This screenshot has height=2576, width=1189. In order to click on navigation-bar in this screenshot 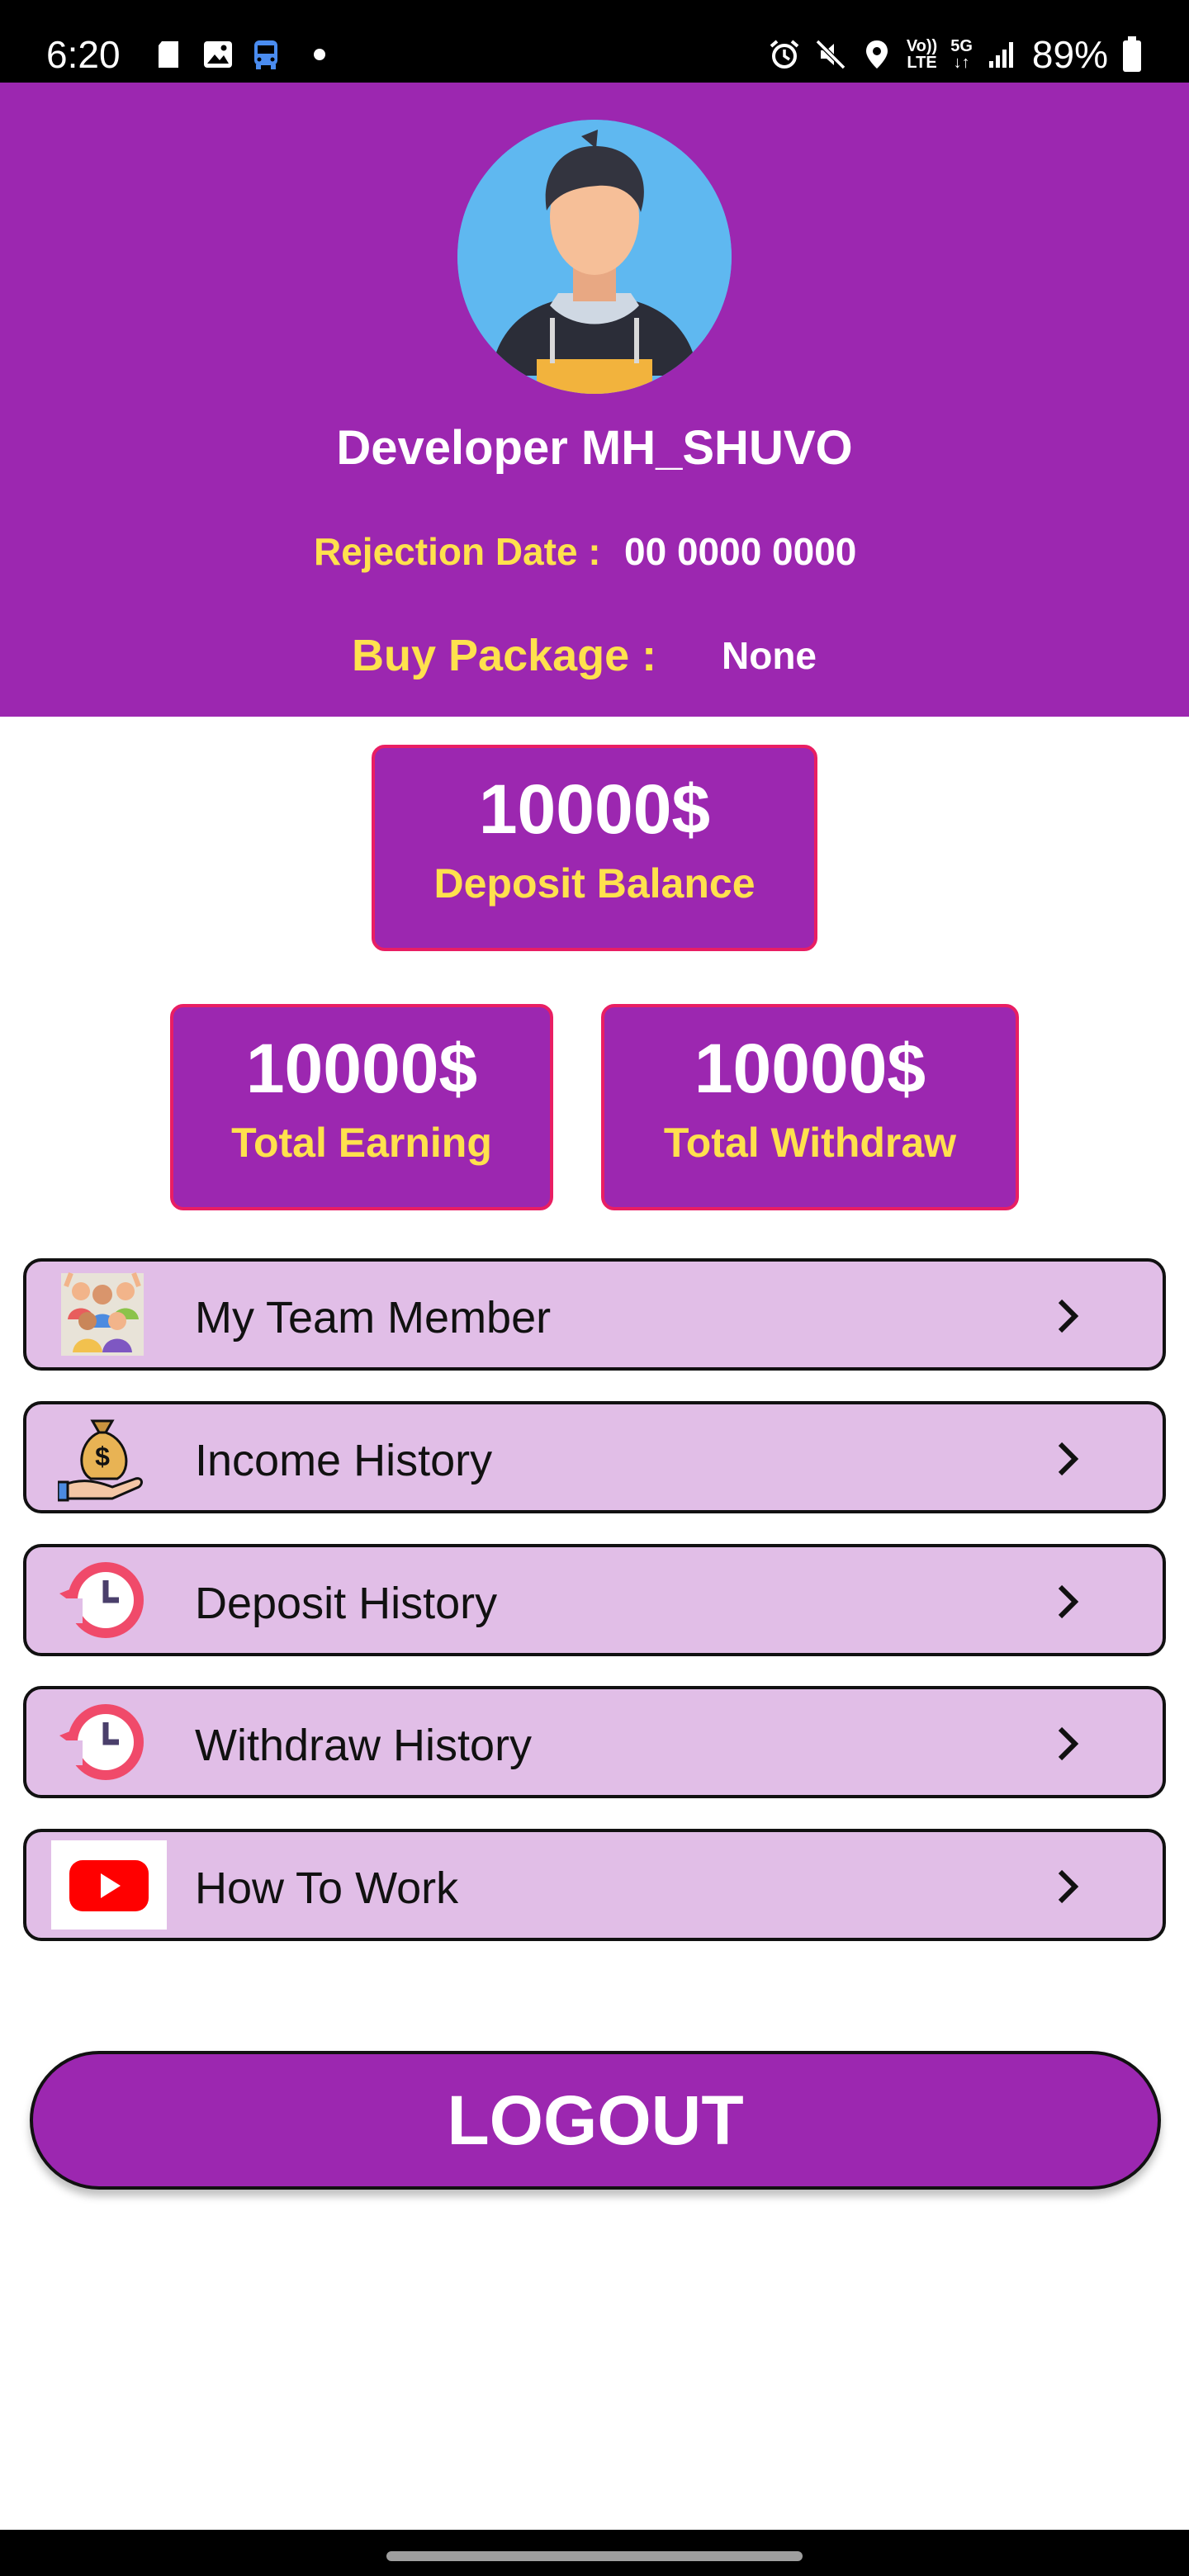, I will do `click(594, 2553)`.